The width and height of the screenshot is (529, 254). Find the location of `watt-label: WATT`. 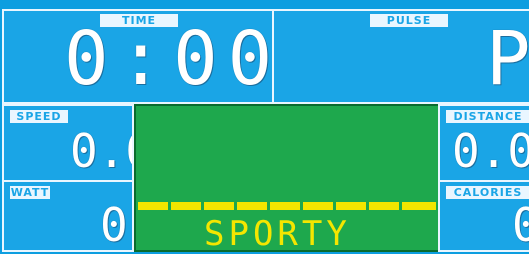

watt-label: WATT is located at coordinates (30, 192).